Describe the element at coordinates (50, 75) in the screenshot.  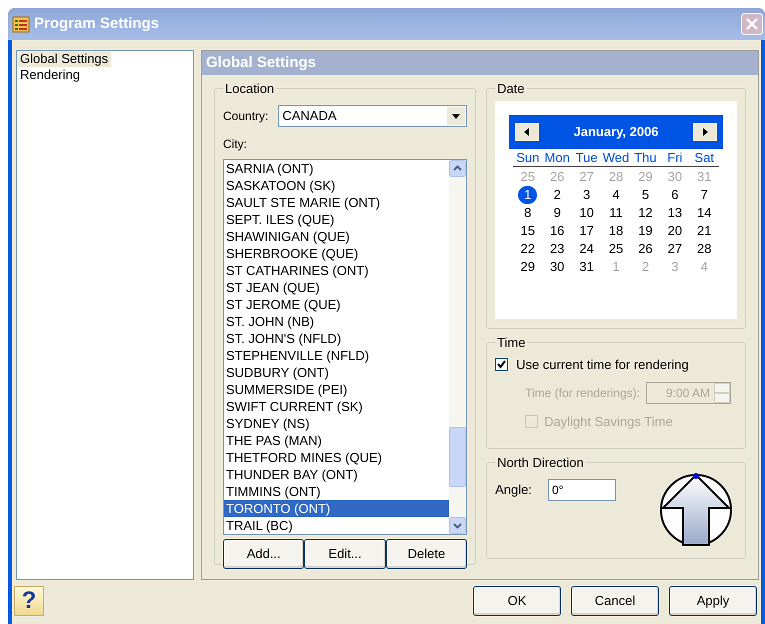
I see `sidebar-item: Rendering` at that location.